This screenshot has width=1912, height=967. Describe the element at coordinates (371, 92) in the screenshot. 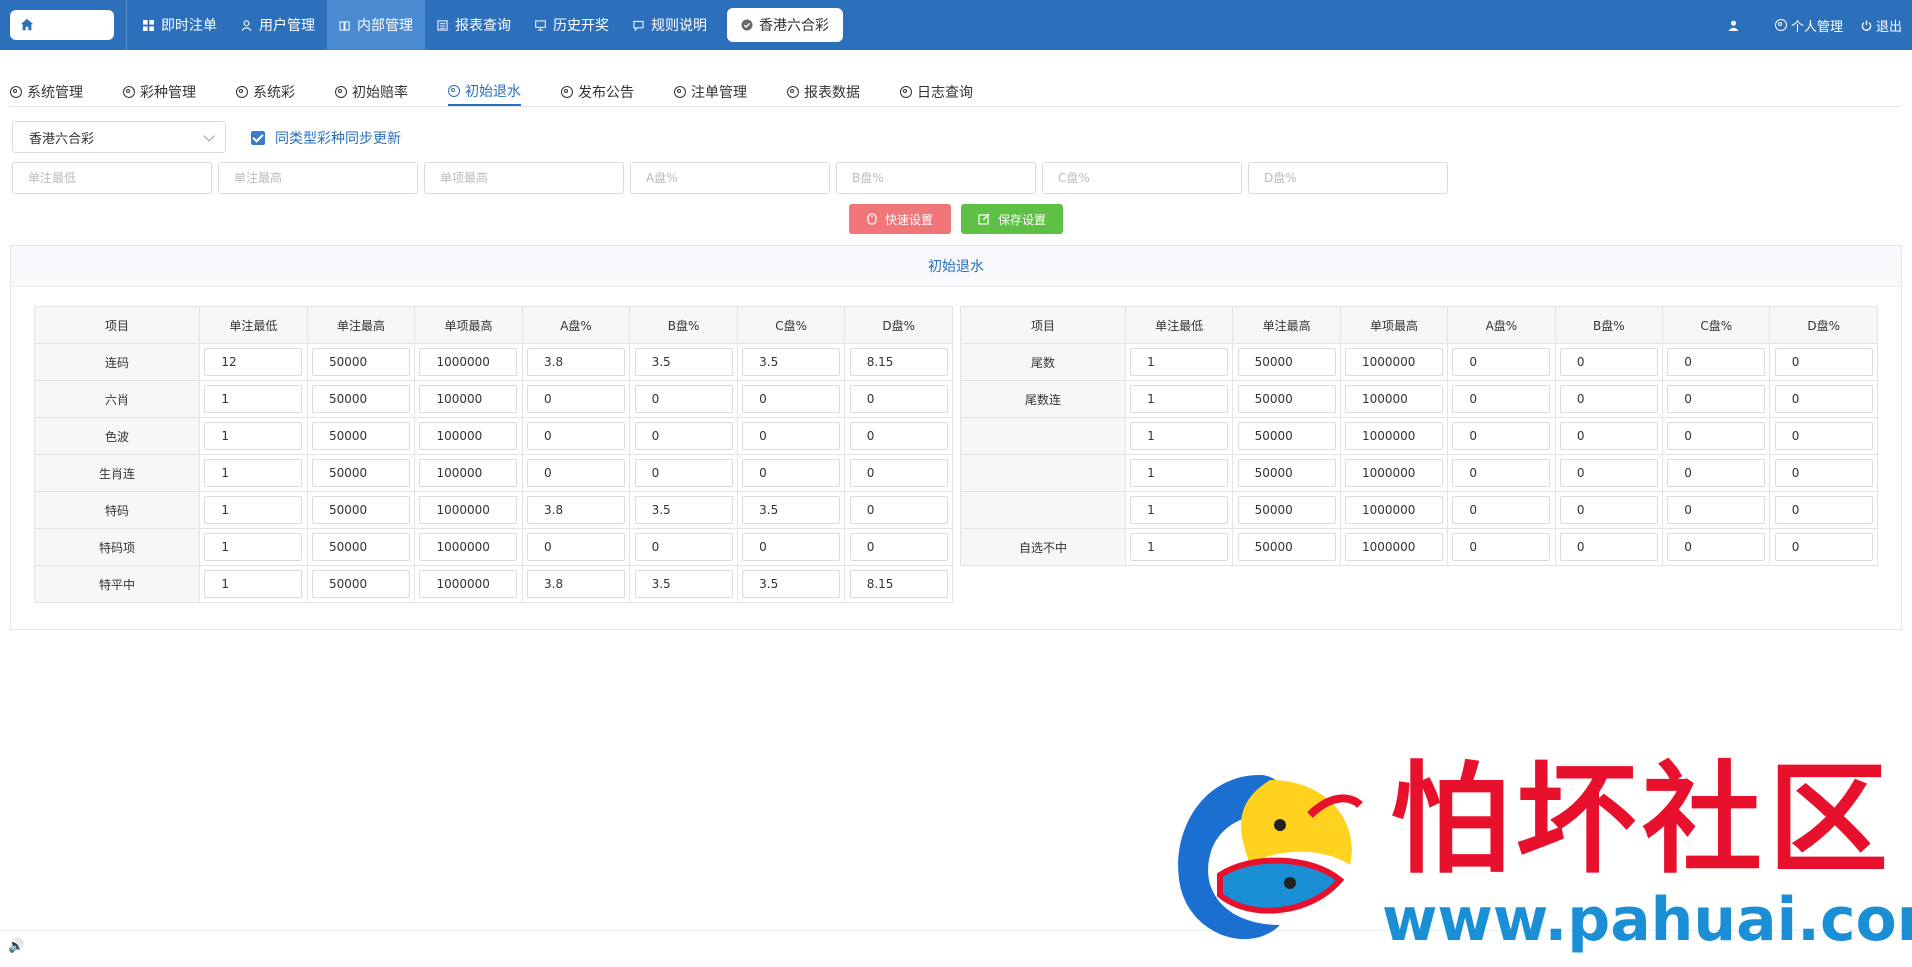

I see `tab-3: 初始赔率` at that location.